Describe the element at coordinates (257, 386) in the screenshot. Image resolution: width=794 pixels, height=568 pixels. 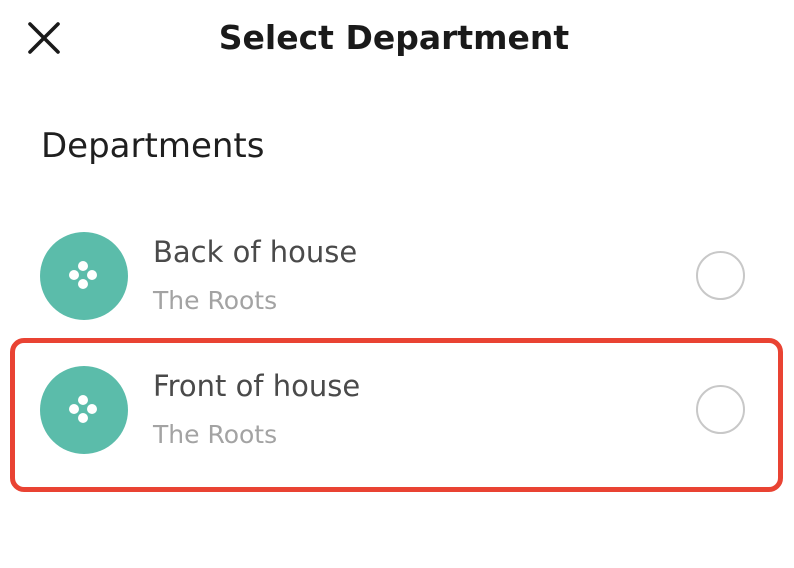
I see `department-name: Front of house` at that location.